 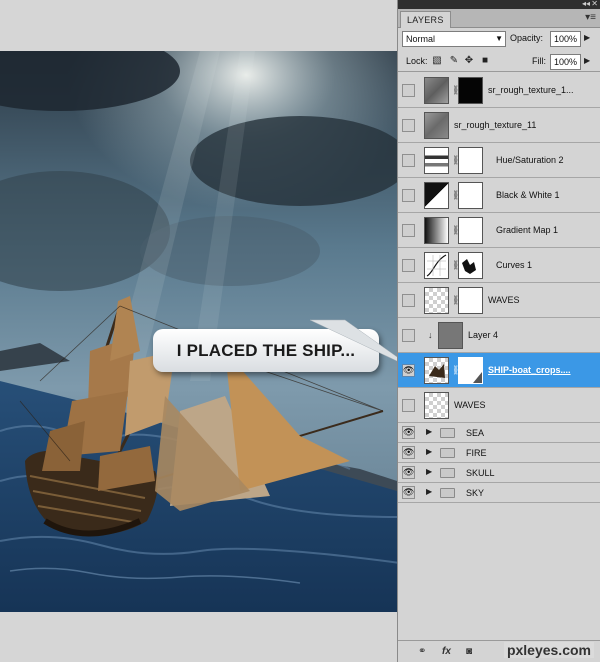 What do you see at coordinates (437, 61) in the screenshot?
I see `lock-transparent-icon: ▧` at bounding box center [437, 61].